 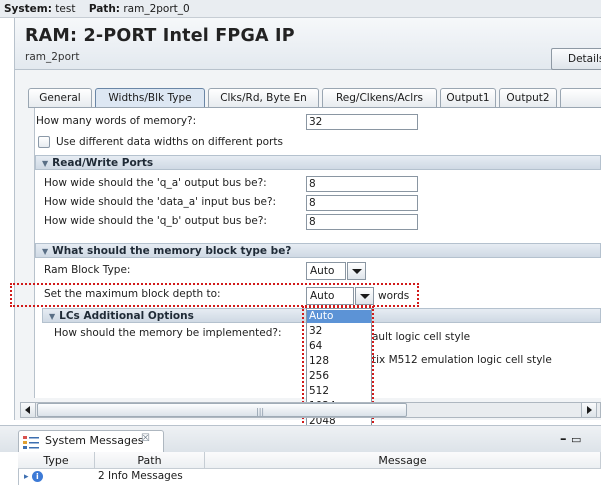 I want to click on ram-block-type-select: Auto, so click(x=326, y=271).